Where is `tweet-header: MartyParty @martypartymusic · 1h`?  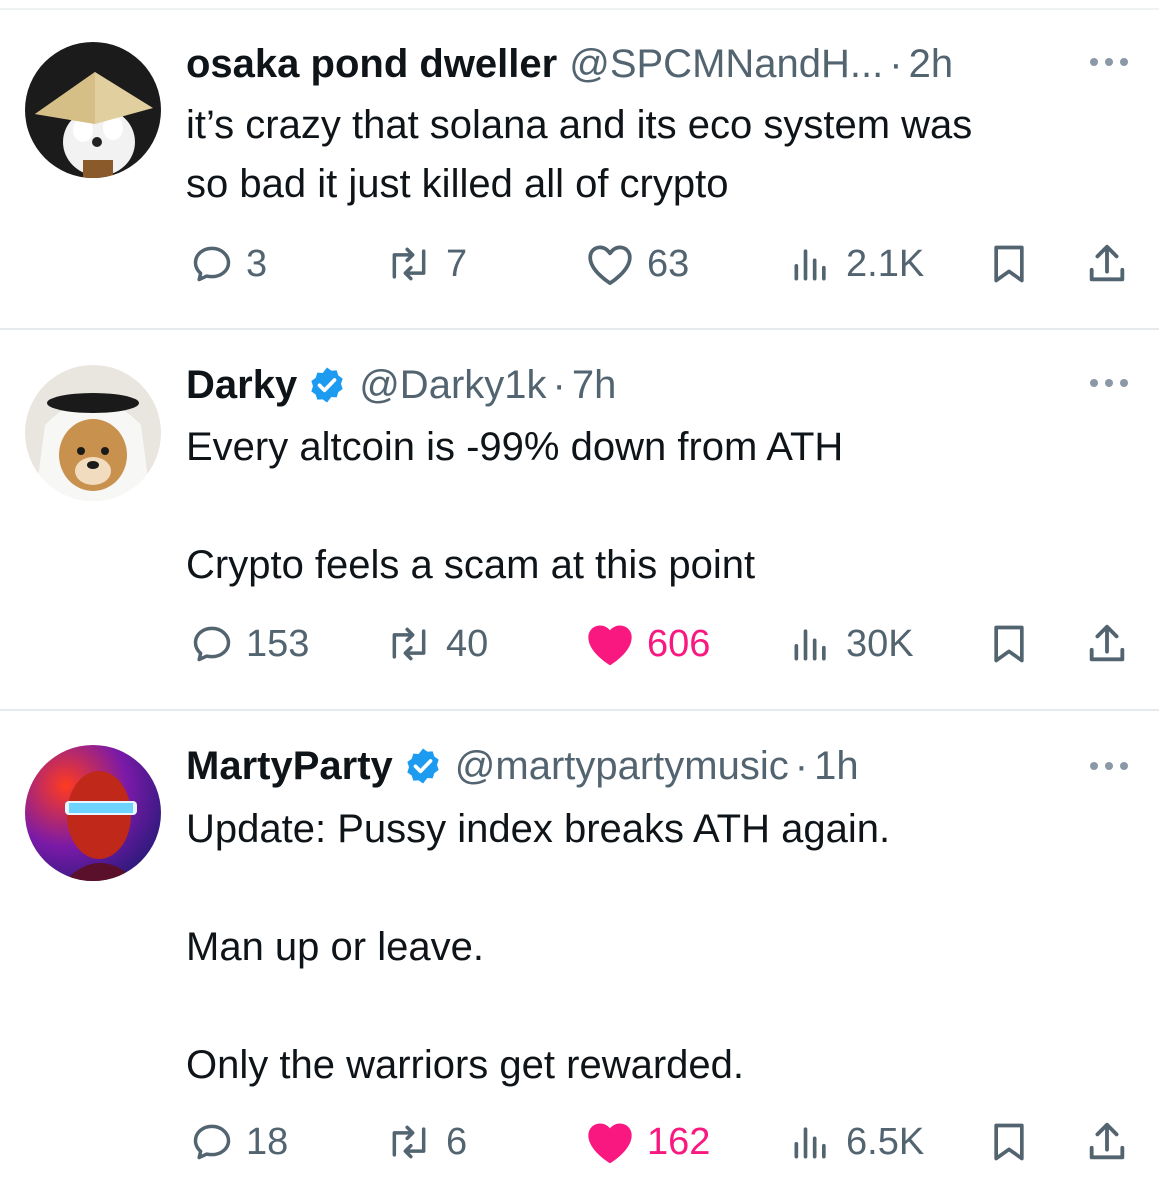 tweet-header: MartyParty @martypartymusic · 1h is located at coordinates (522, 766).